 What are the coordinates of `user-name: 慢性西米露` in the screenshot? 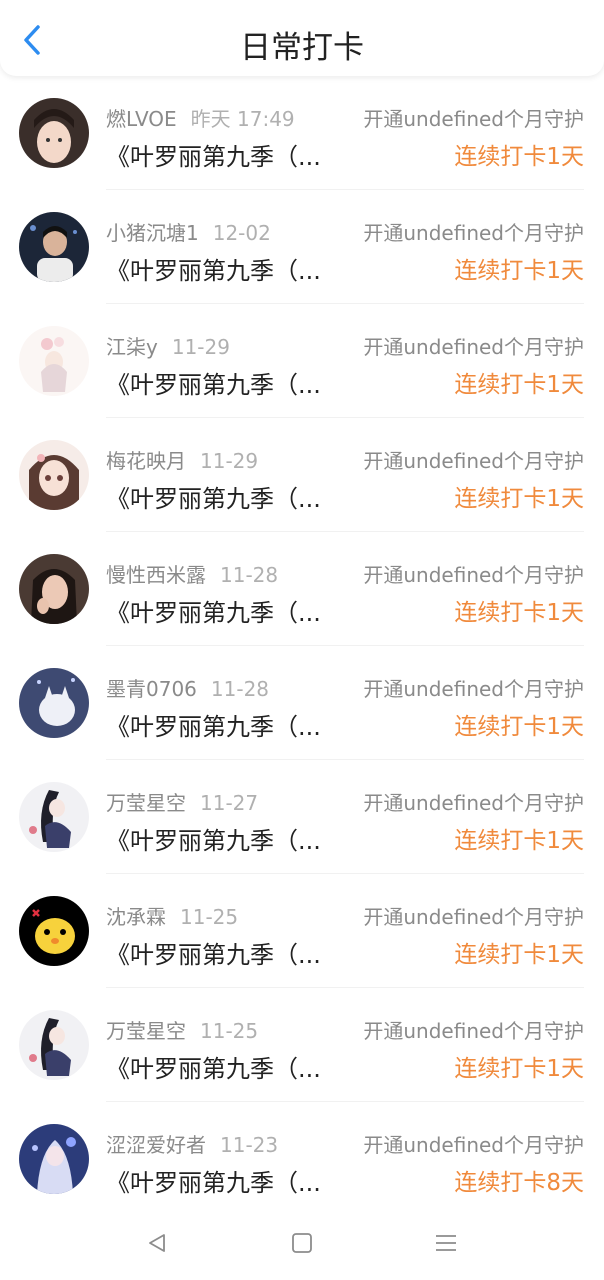 It's located at (156, 575).